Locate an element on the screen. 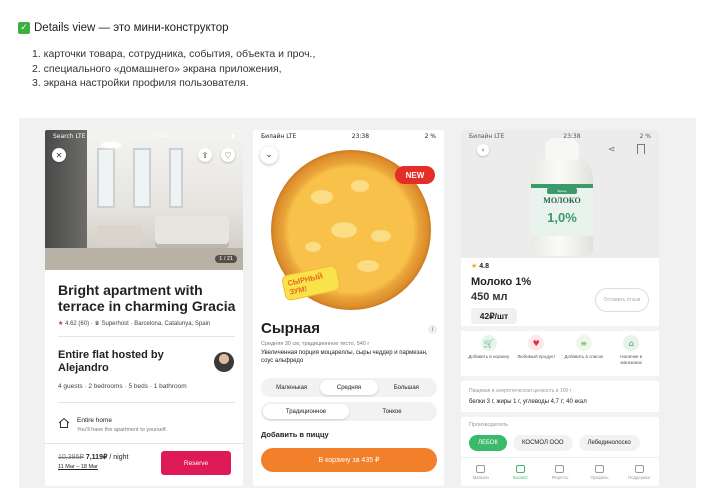 The width and height of the screenshot is (715, 489). size-selector: Маленькая Средняя Большая is located at coordinates (349, 387).